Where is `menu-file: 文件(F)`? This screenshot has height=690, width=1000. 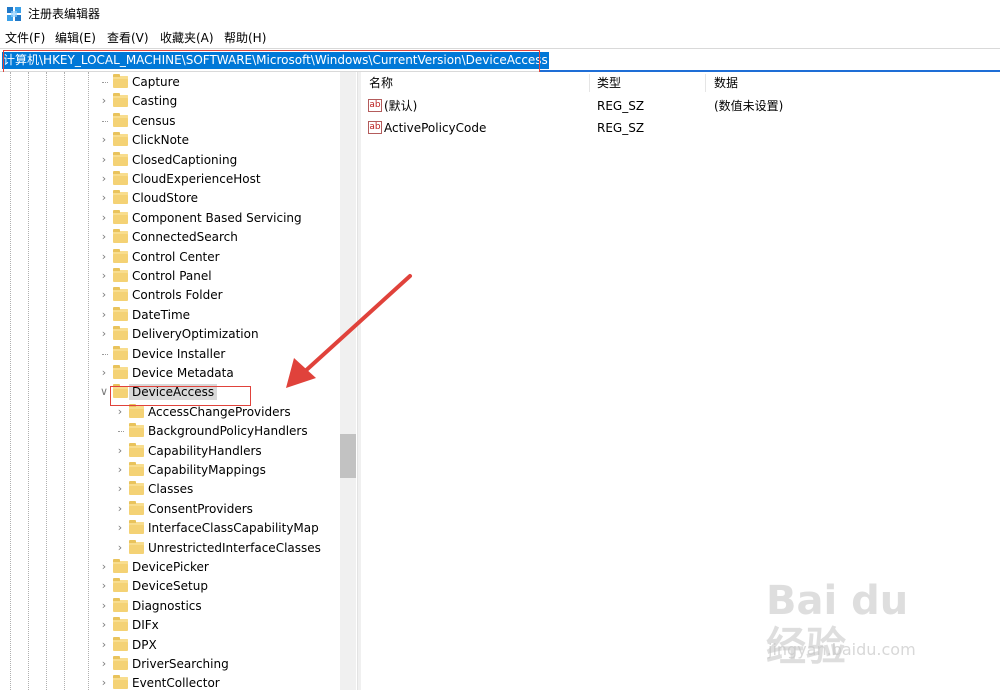
menu-file: 文件(F) is located at coordinates (25, 38).